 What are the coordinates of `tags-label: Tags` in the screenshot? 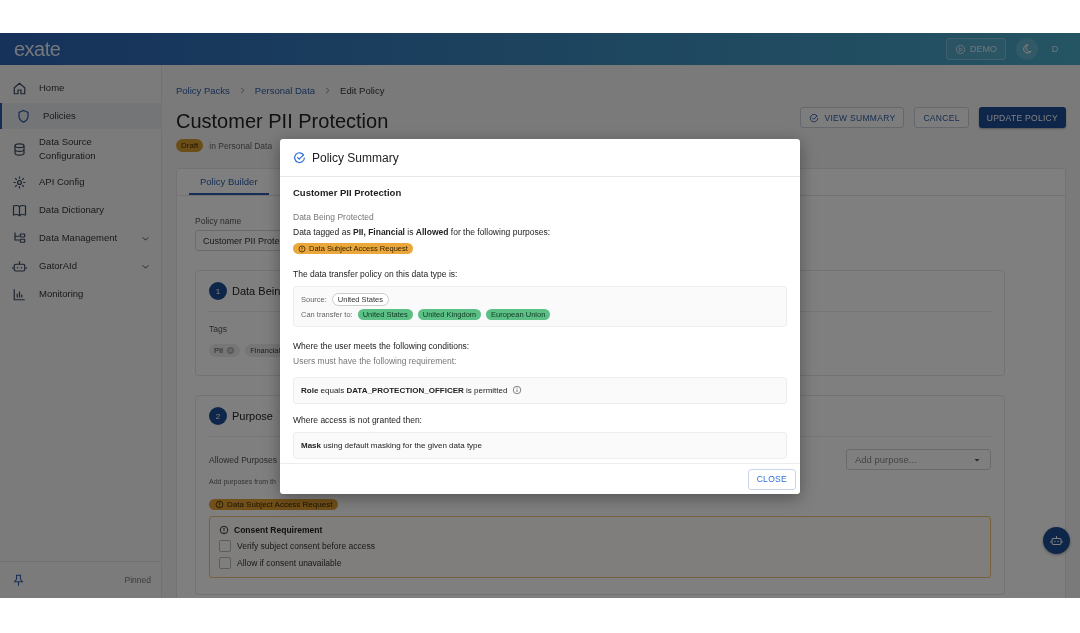 It's located at (218, 329).